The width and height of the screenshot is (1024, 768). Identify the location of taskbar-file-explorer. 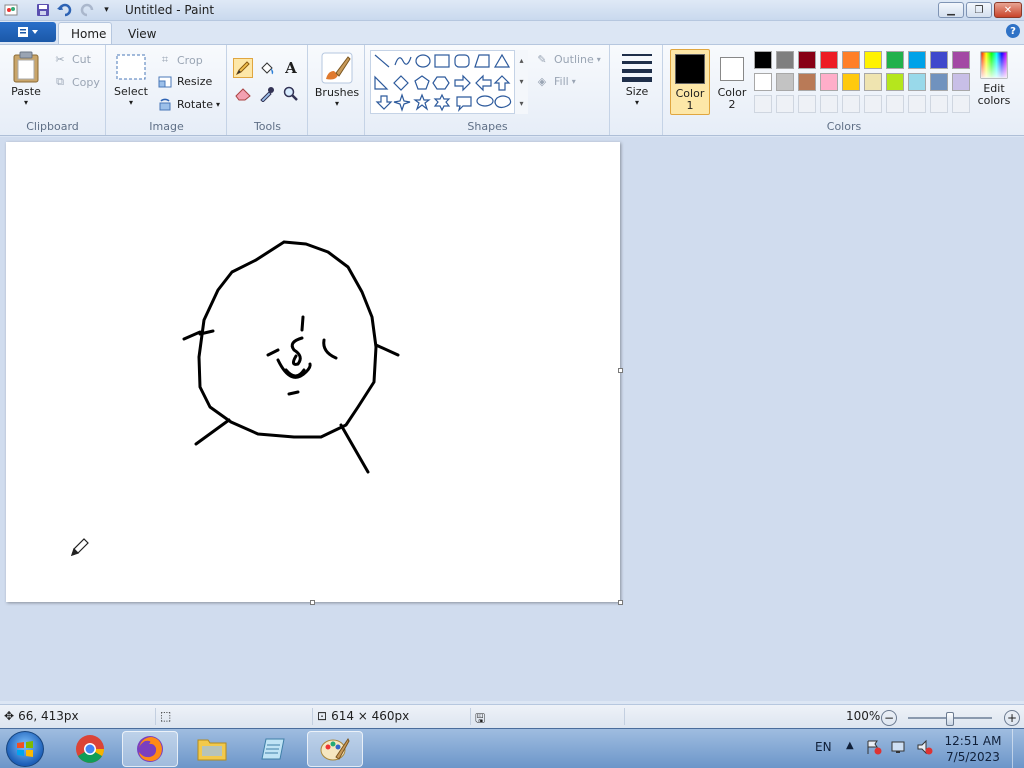
(212, 749).